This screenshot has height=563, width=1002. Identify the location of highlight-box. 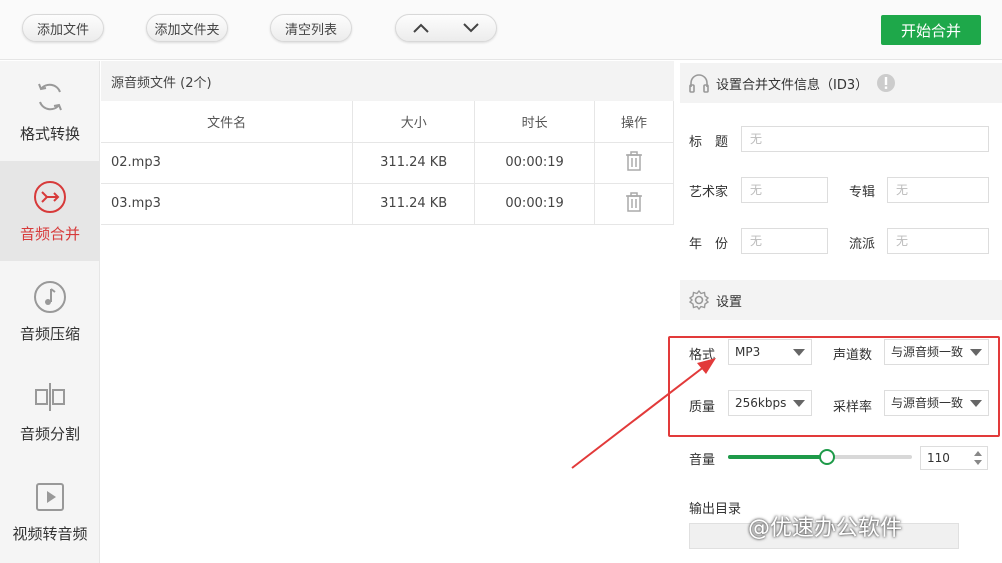
(834, 386).